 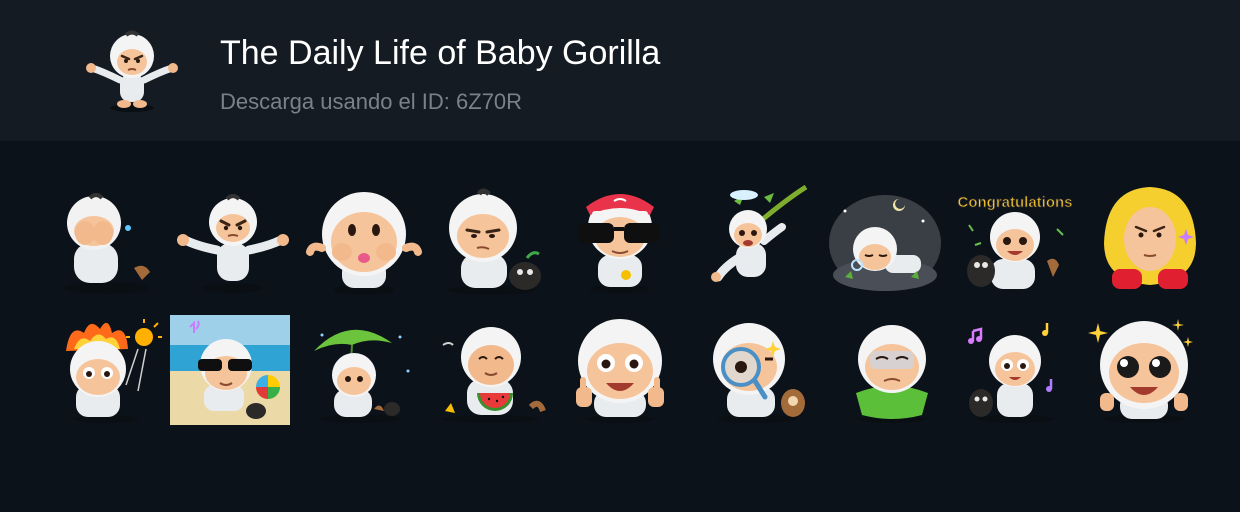 What do you see at coordinates (233, 243) in the screenshot?
I see `sticker-angry` at bounding box center [233, 243].